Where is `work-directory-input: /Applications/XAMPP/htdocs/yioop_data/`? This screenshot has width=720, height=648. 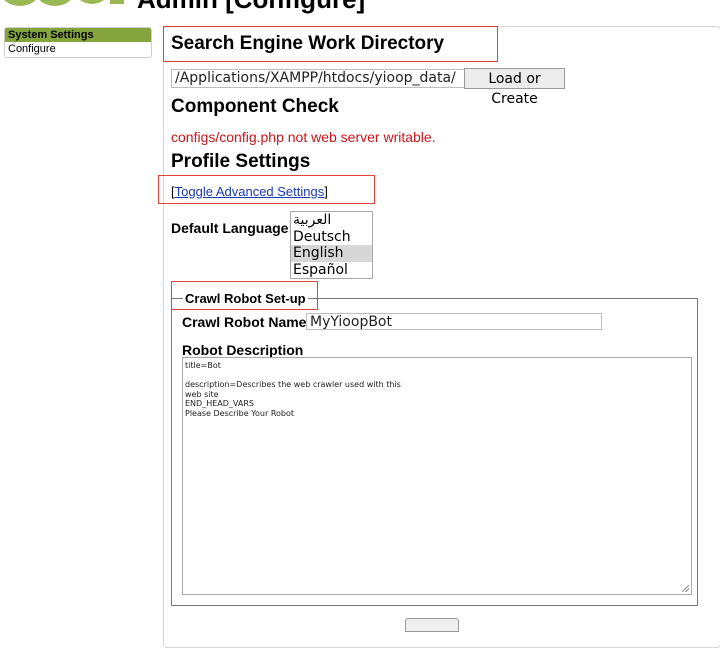
work-directory-input: /Applications/XAMPP/htdocs/yioop_data/ is located at coordinates (318, 78).